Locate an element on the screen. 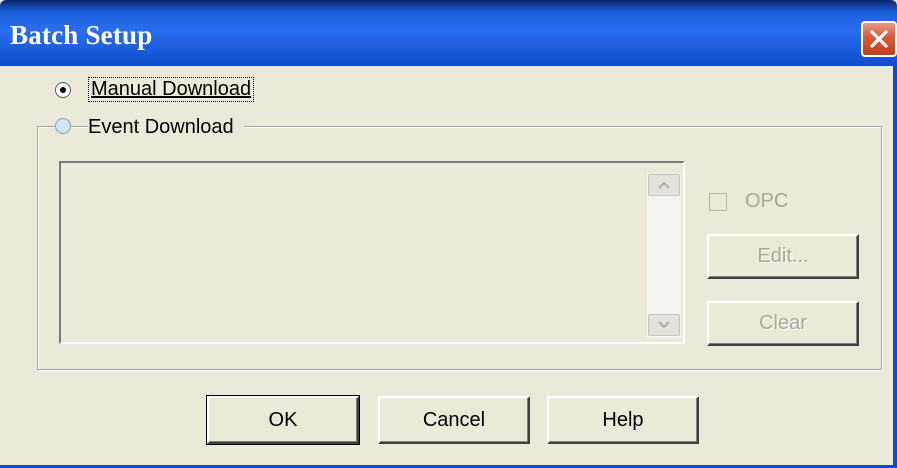  opc-checkbox is located at coordinates (718, 202).